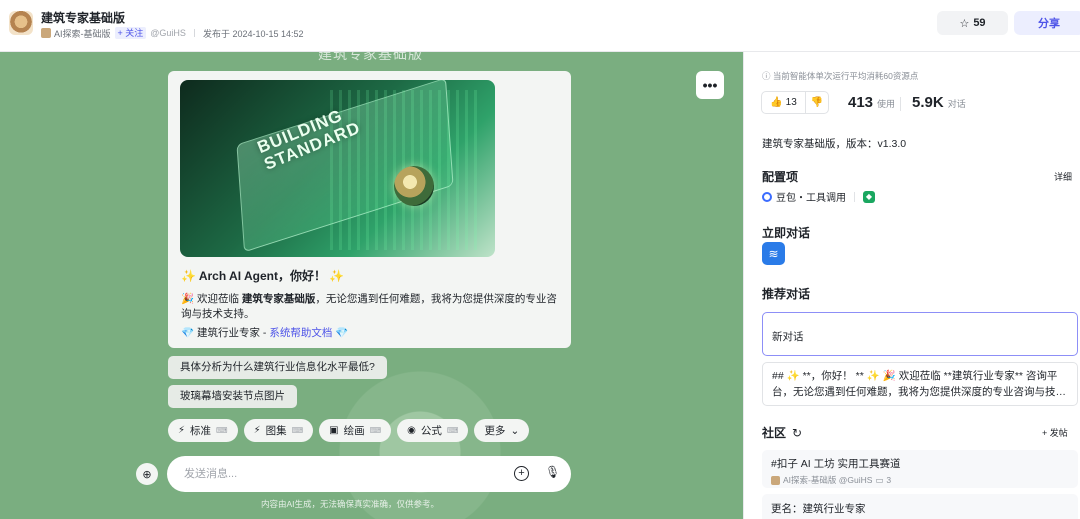  I want to click on comment-count: 3, so click(889, 480).